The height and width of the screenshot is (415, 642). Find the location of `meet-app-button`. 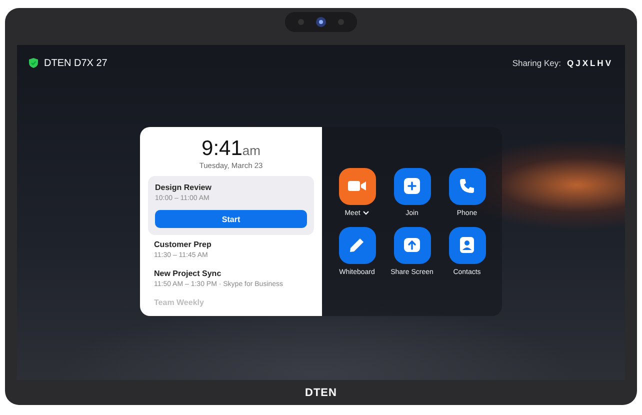

meet-app-button is located at coordinates (357, 186).